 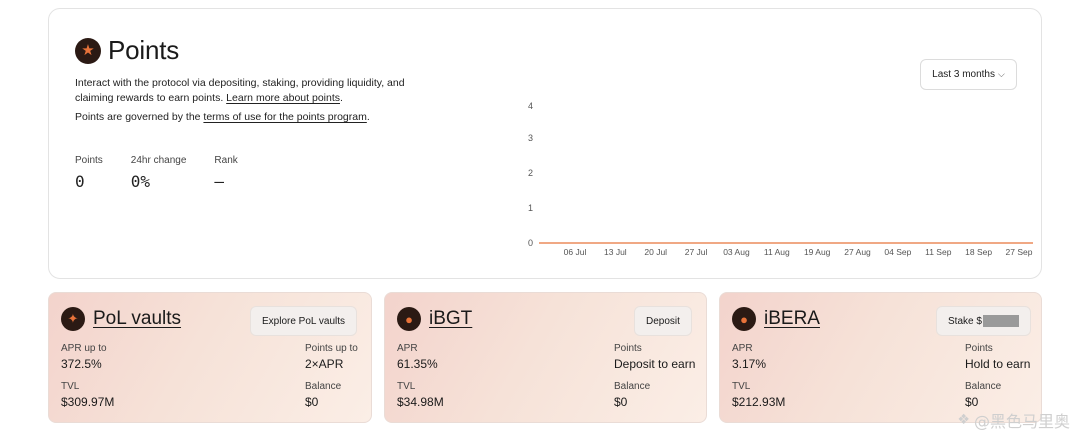 I want to click on x-tick-label: 18 Sep, so click(x=978, y=252).